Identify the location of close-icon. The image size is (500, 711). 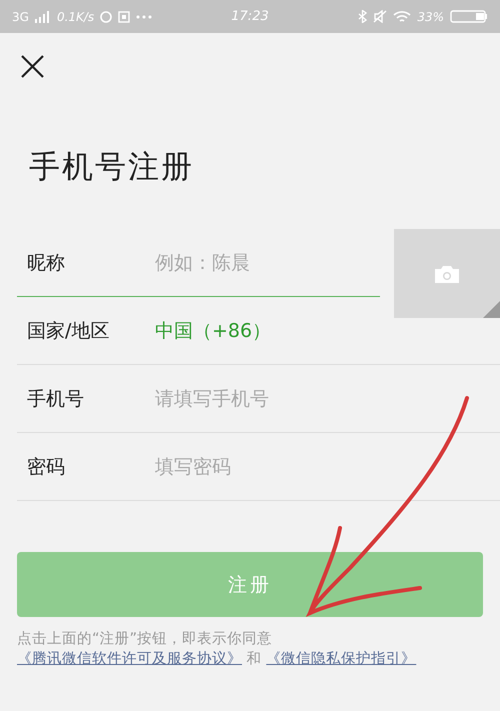
(32, 66).